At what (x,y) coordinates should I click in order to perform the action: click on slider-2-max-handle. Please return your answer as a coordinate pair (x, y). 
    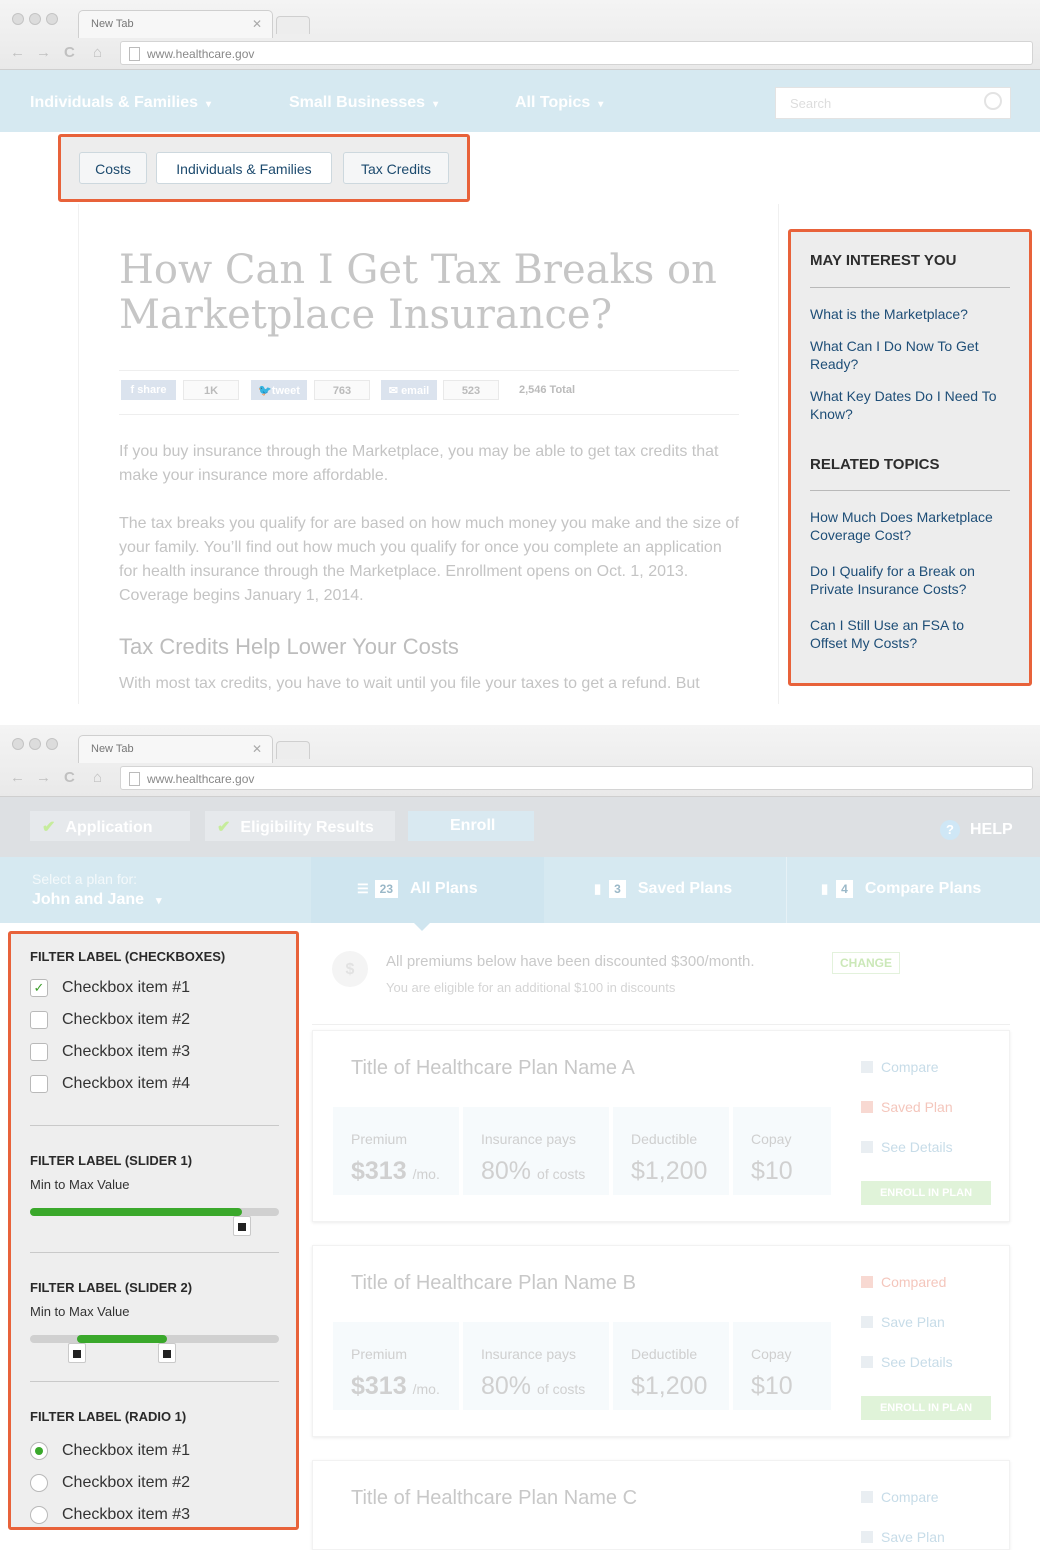
    Looking at the image, I should click on (166, 1353).